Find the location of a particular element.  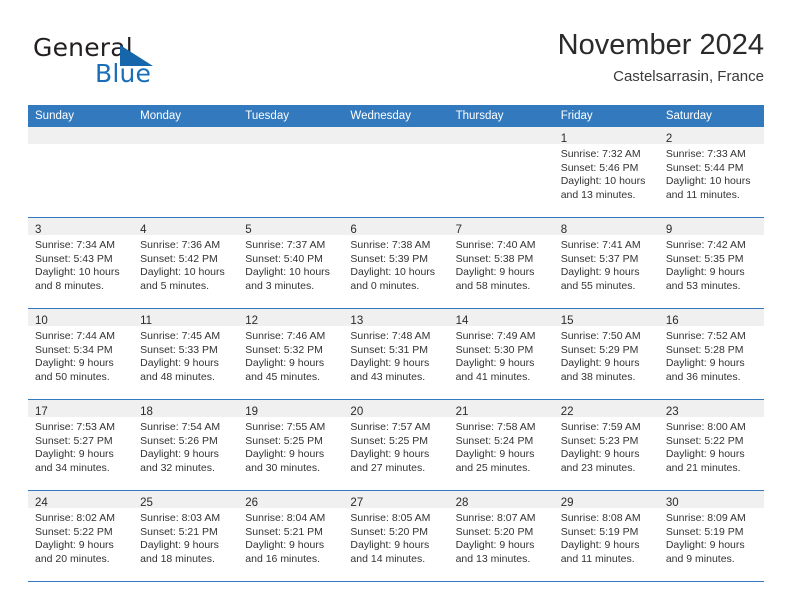

day-header-sunday: Sunday is located at coordinates (81, 116).